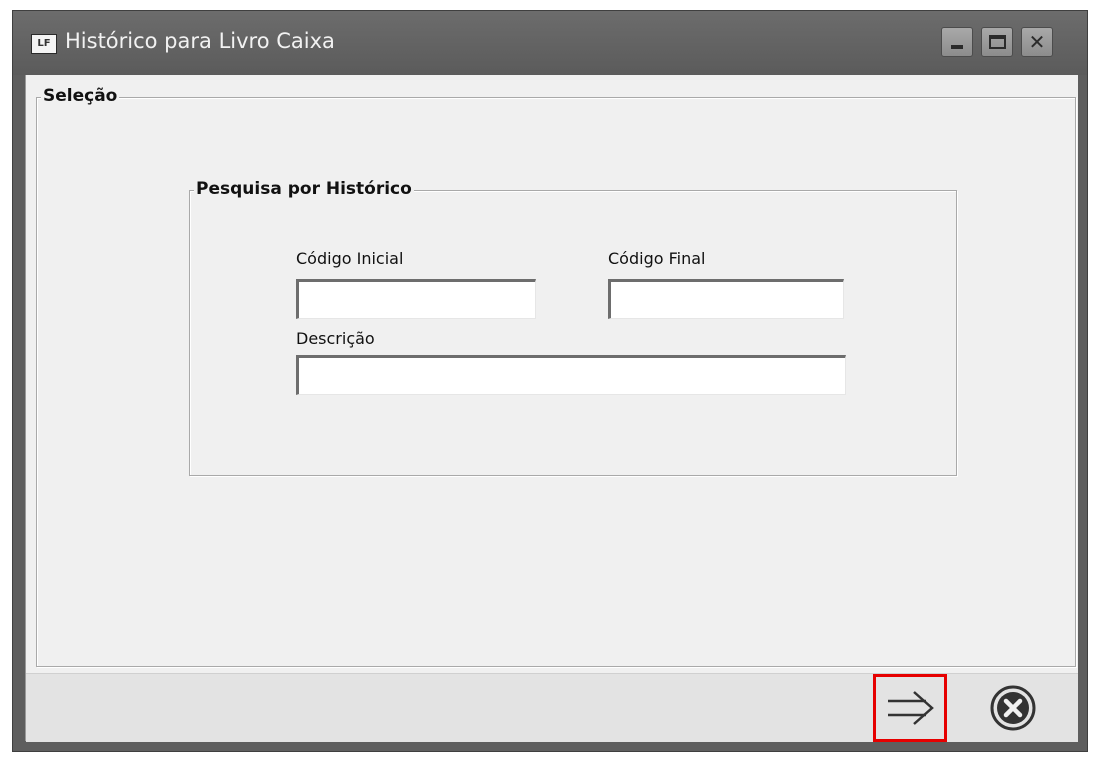  What do you see at coordinates (44, 44) in the screenshot?
I see `app-icon: LF` at bounding box center [44, 44].